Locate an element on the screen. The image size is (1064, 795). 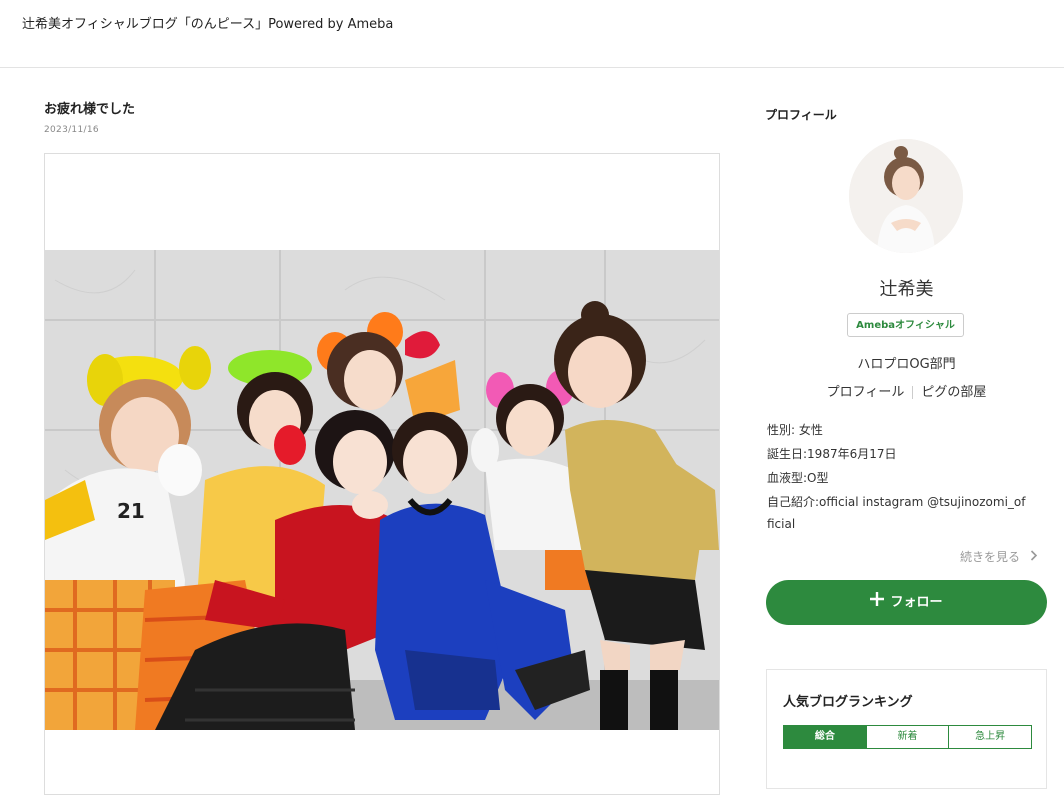
profile-blood-type: 血液型:O型 is located at coordinates (798, 478).